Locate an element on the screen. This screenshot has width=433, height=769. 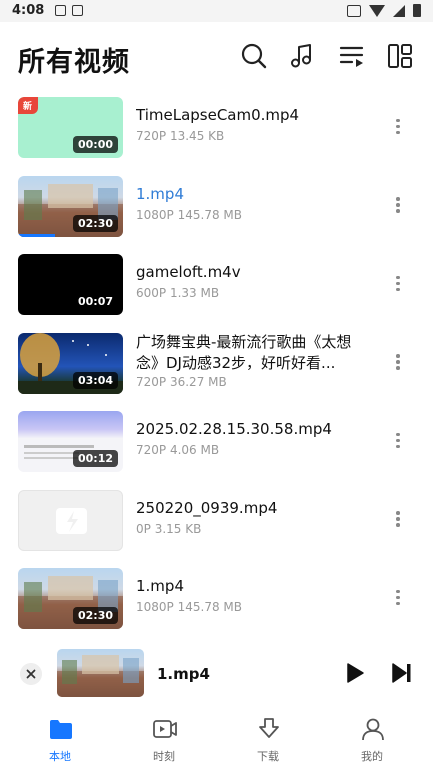
broken-video-icon is located at coordinates (71, 520).